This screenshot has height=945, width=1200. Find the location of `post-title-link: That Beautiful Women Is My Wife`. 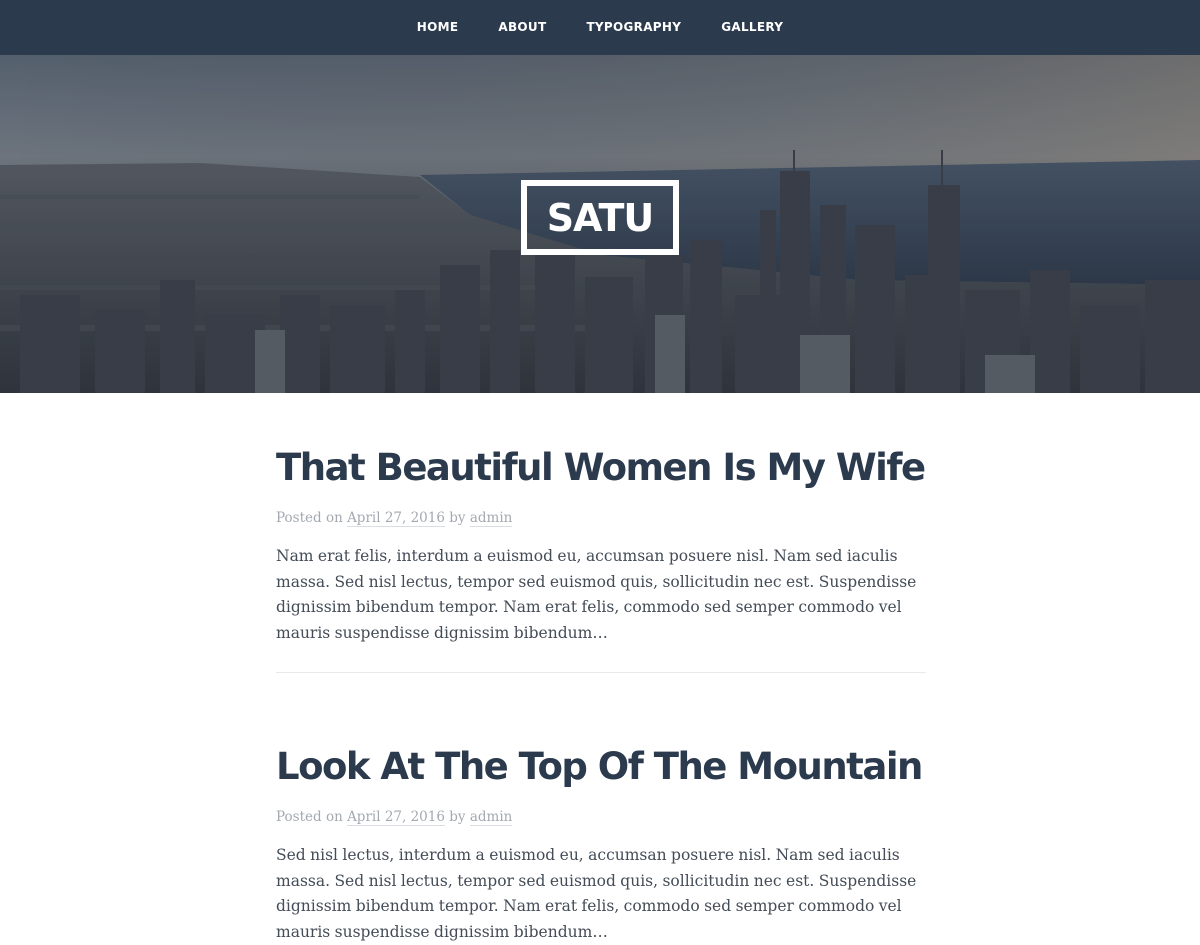

post-title-link: That Beautiful Women Is My Wife is located at coordinates (601, 467).